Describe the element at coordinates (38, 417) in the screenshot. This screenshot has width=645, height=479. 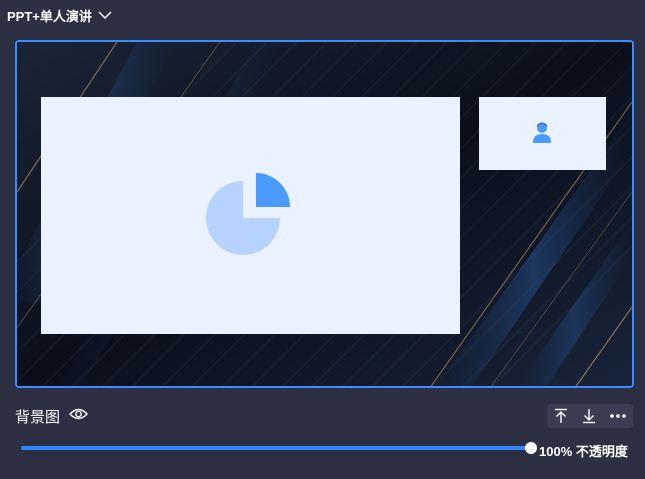
I see `background-layer-label: 背景图` at that location.